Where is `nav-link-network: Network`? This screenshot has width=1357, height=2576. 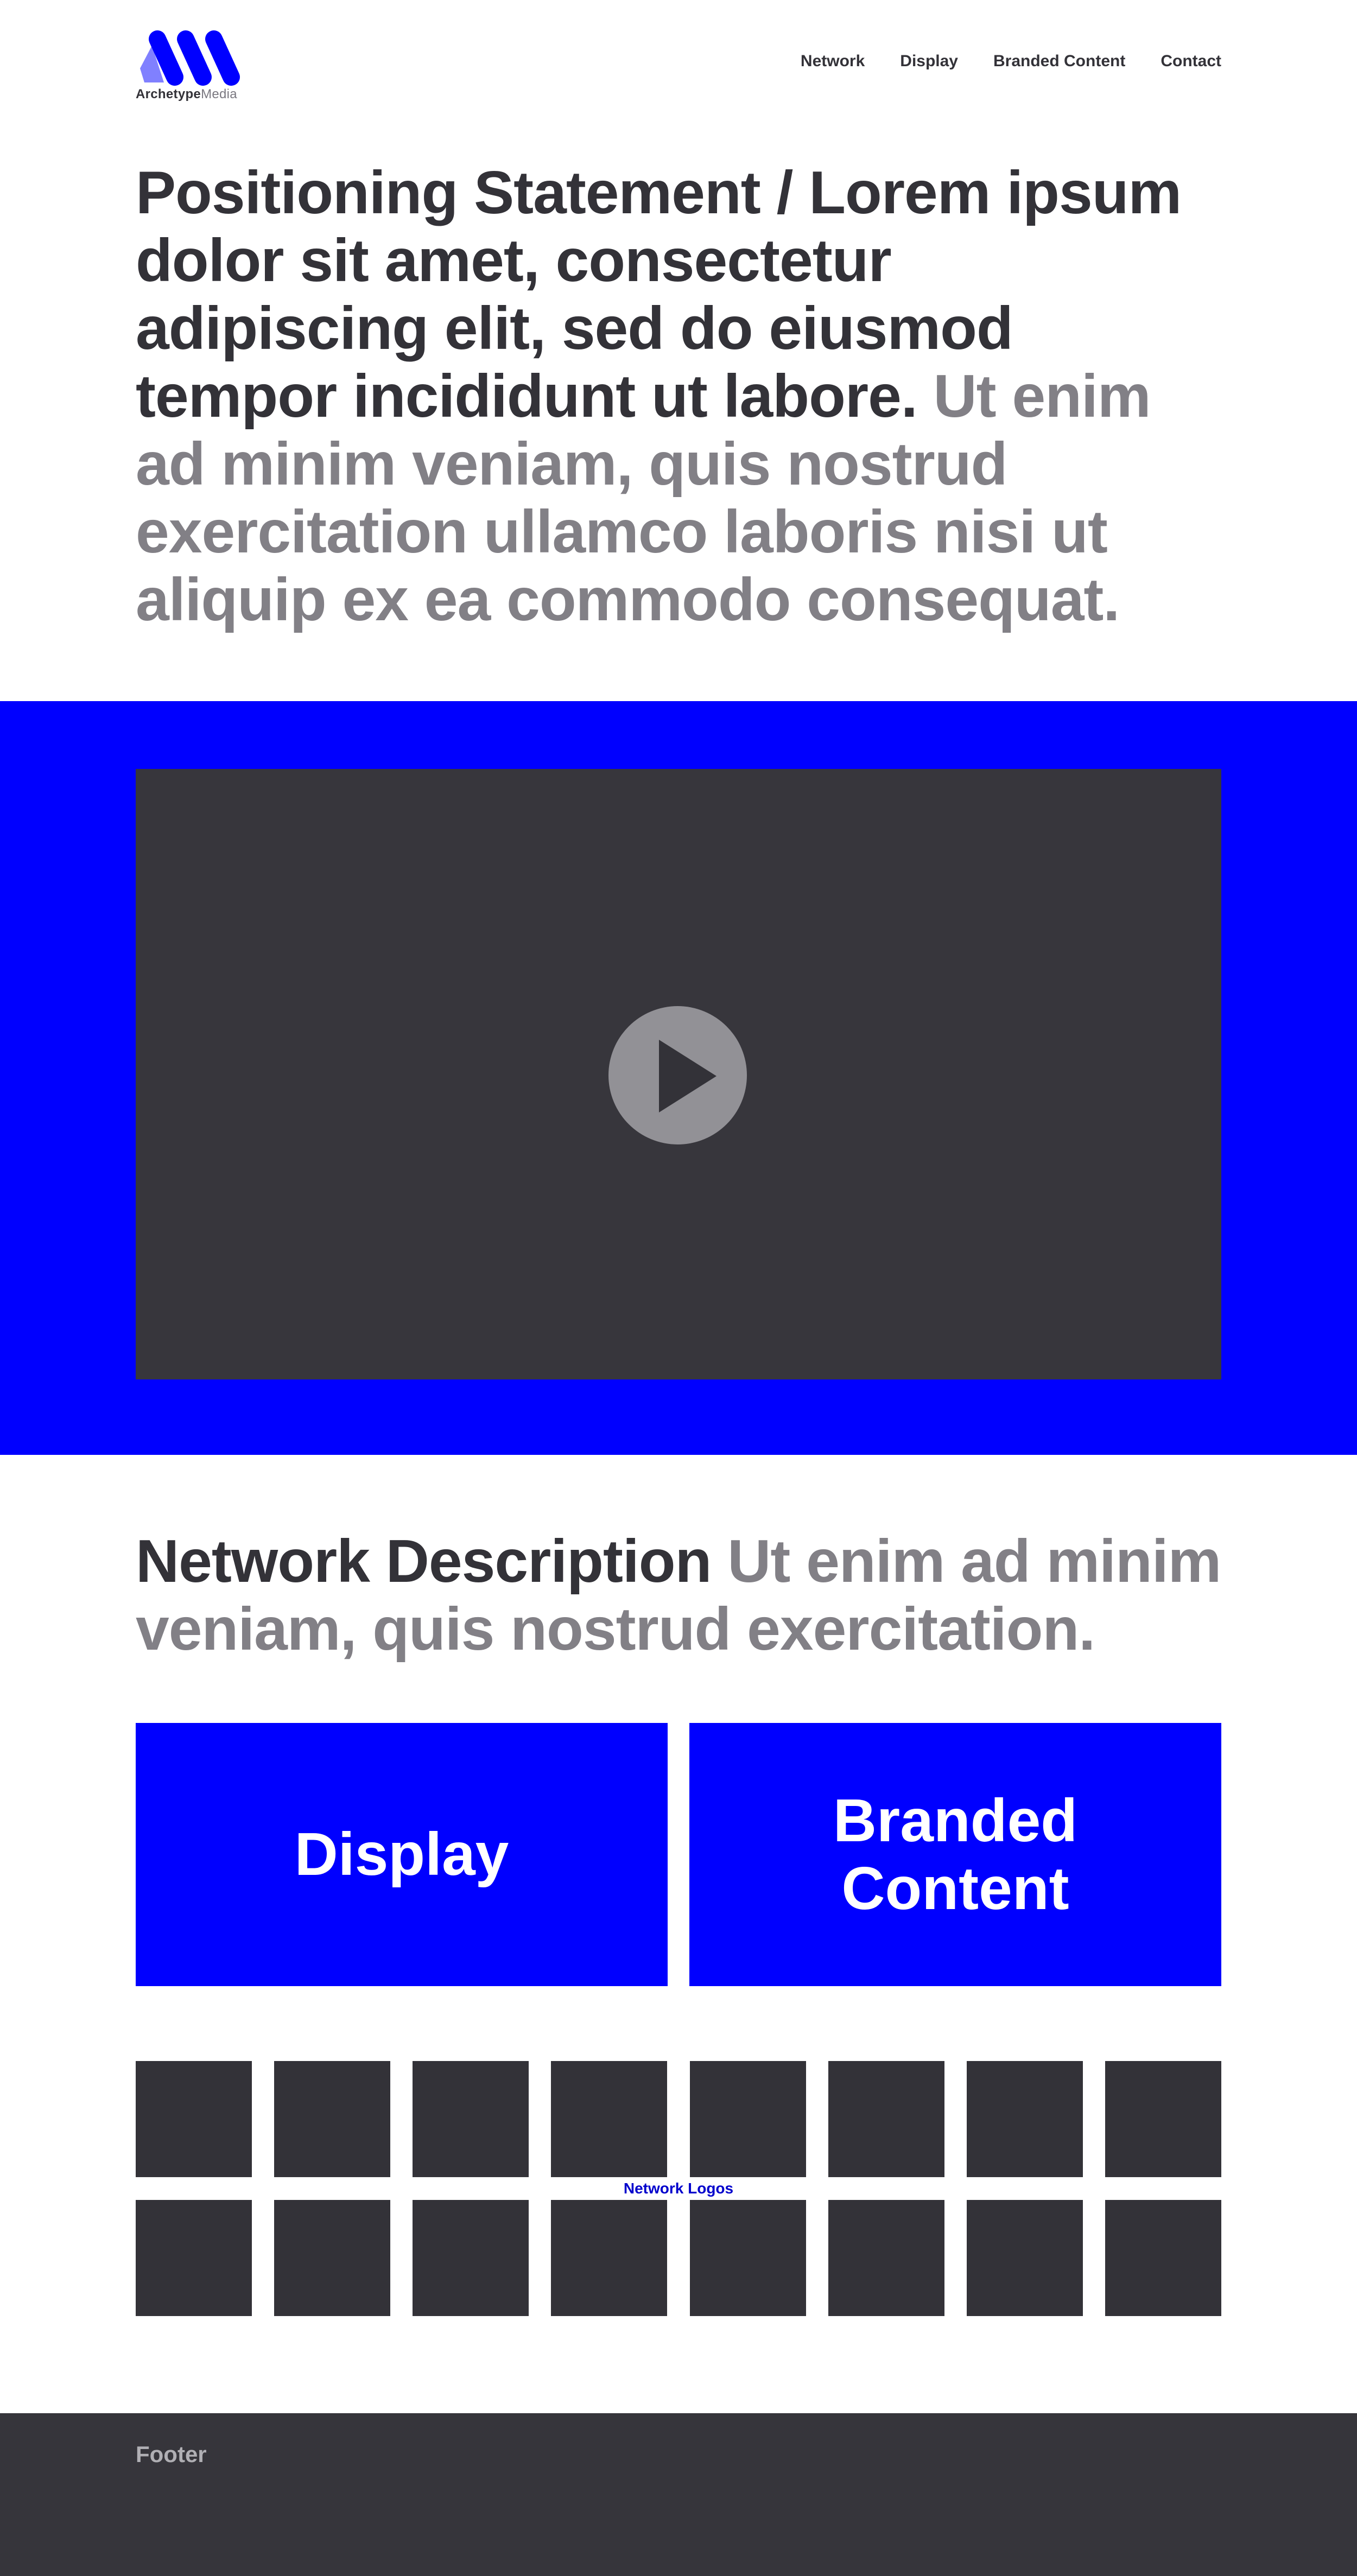
nav-link-network: Network is located at coordinates (833, 62).